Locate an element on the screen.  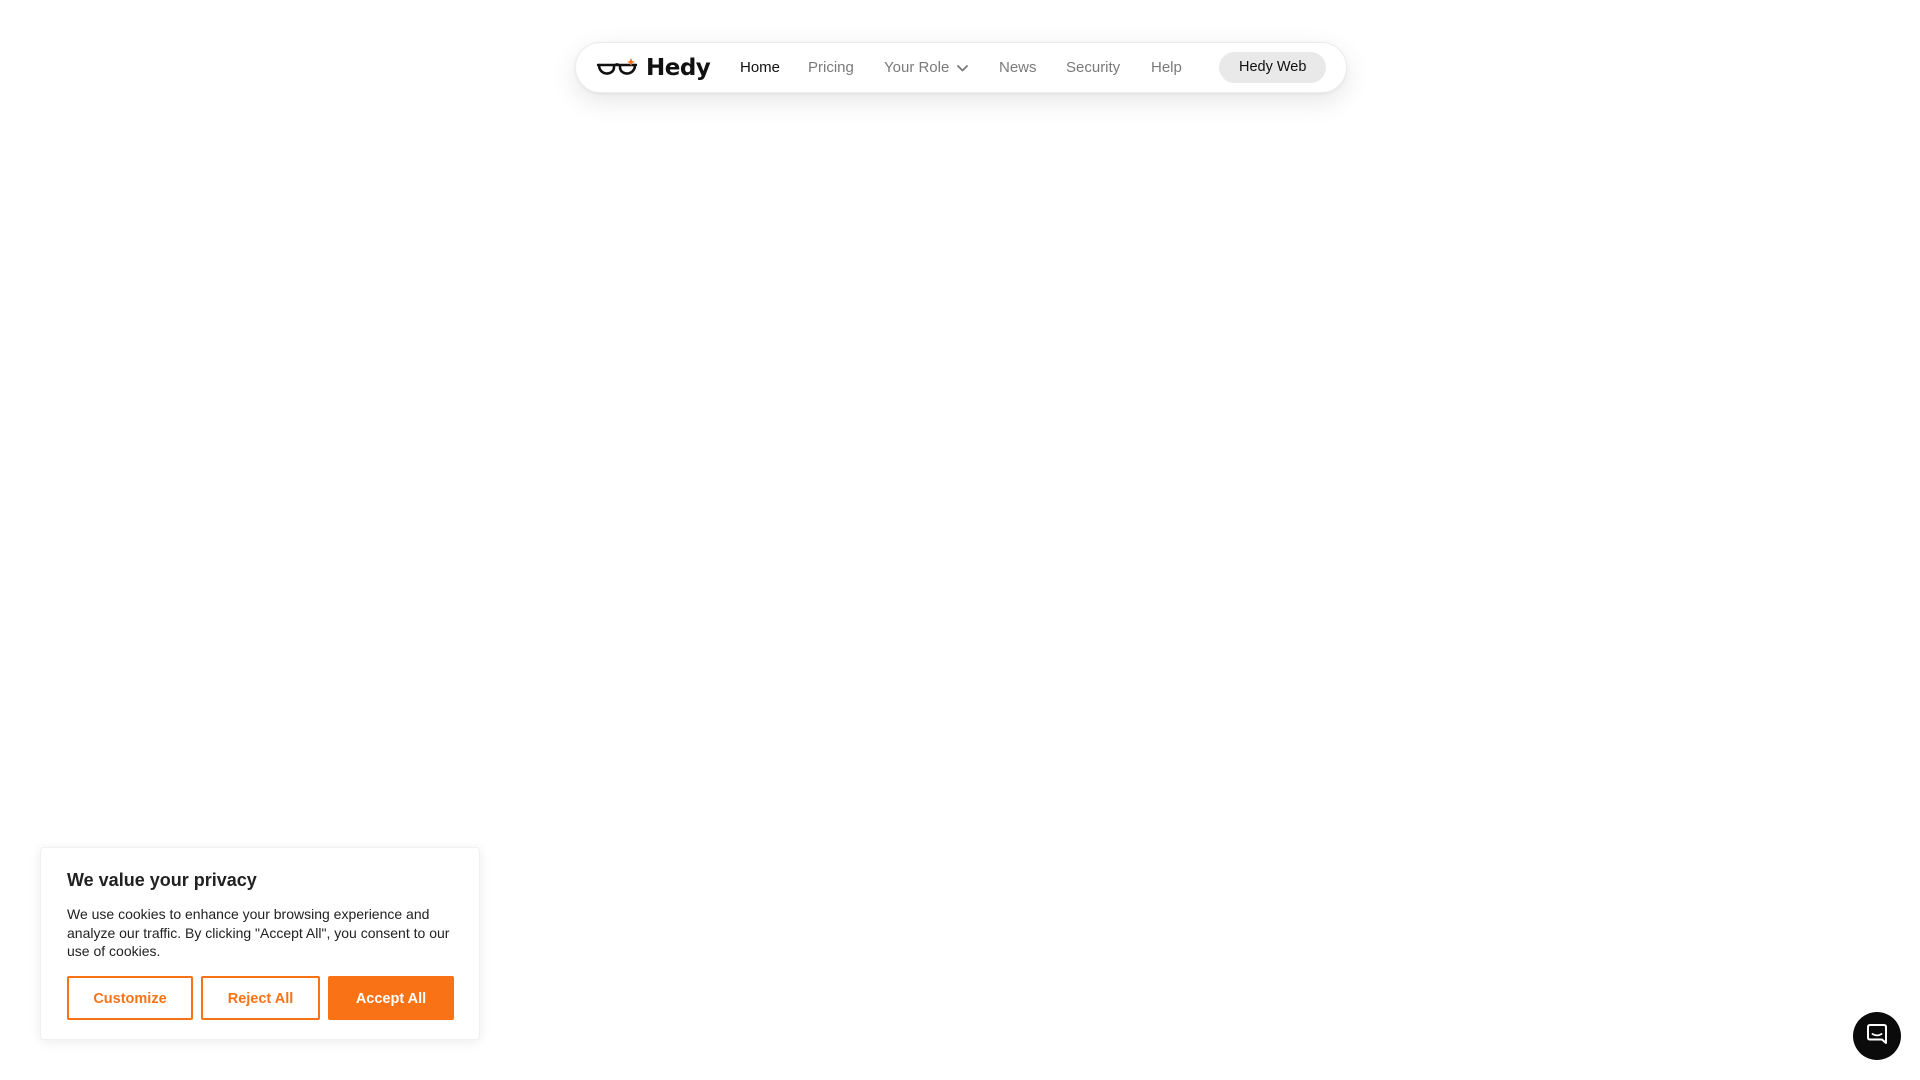
customize-button: Customize is located at coordinates (130, 998).